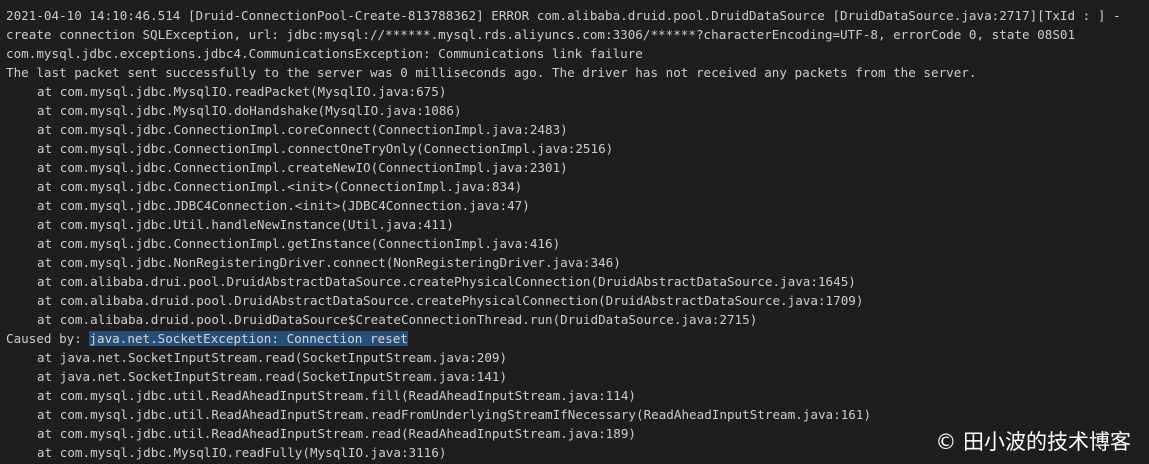 The image size is (1149, 464). I want to click on watermark: © 田小波的技术博客, so click(1033, 442).